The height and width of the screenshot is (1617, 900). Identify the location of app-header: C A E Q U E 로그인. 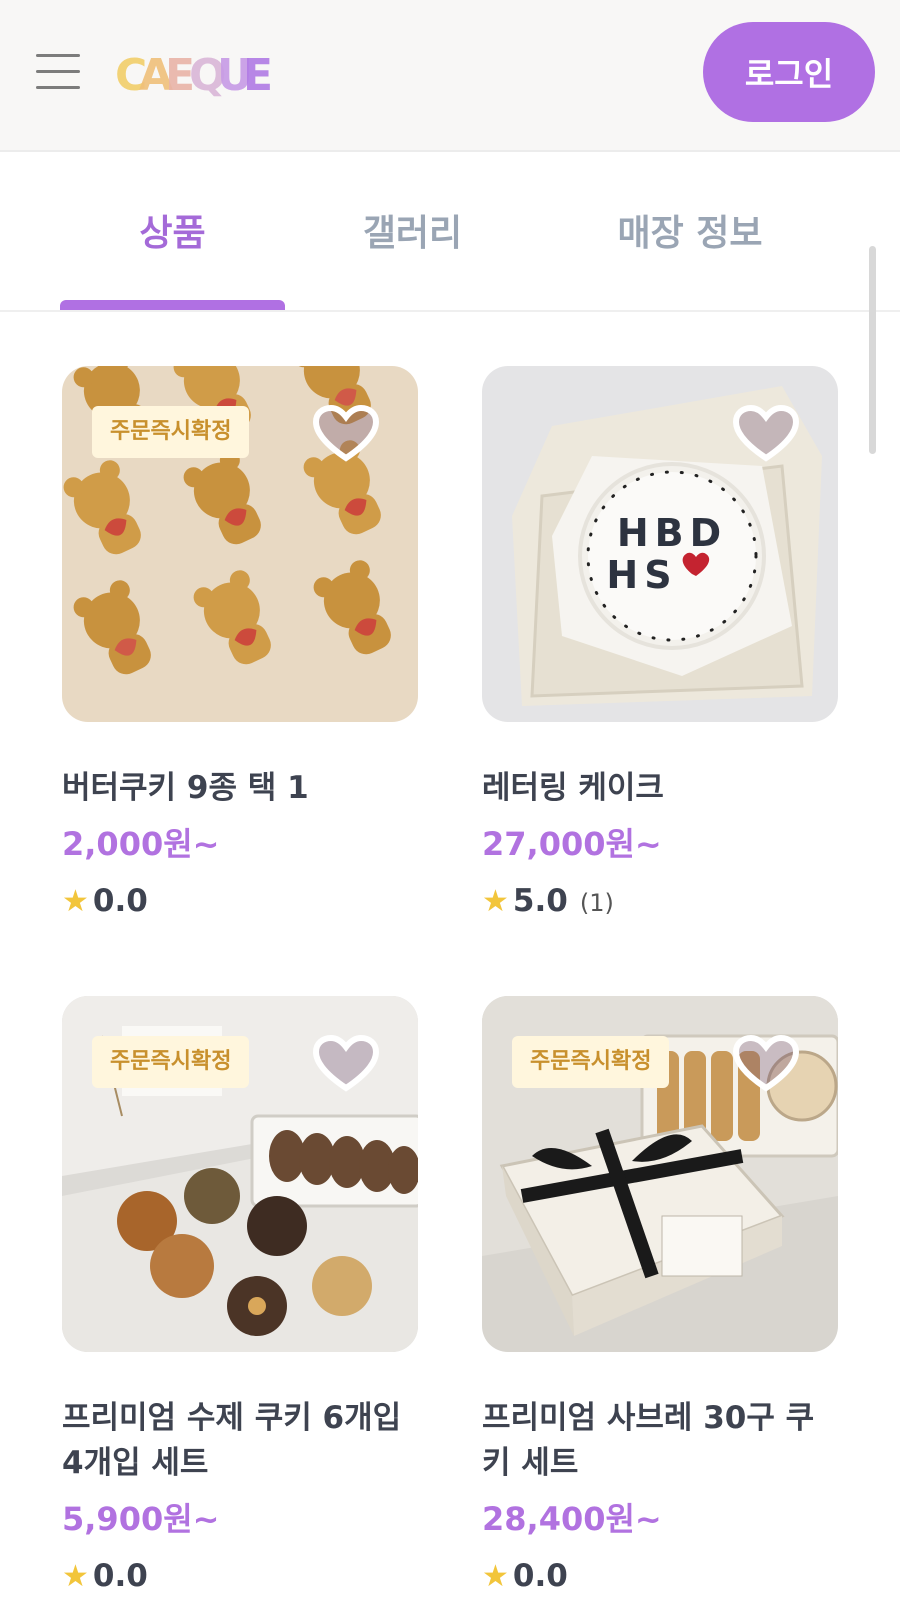
(450, 76).